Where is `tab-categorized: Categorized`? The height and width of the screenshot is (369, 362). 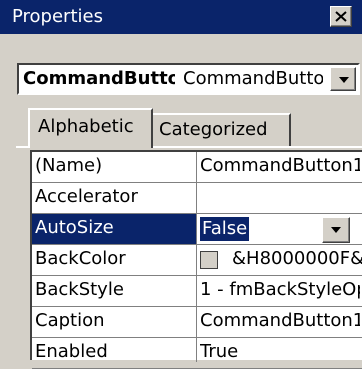 tab-categorized: Categorized is located at coordinates (222, 129).